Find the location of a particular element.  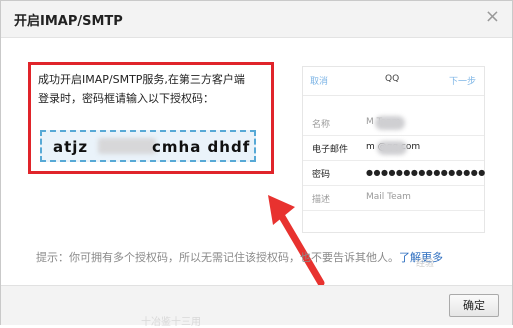

phone-row-label: 名称 is located at coordinates (321, 125).